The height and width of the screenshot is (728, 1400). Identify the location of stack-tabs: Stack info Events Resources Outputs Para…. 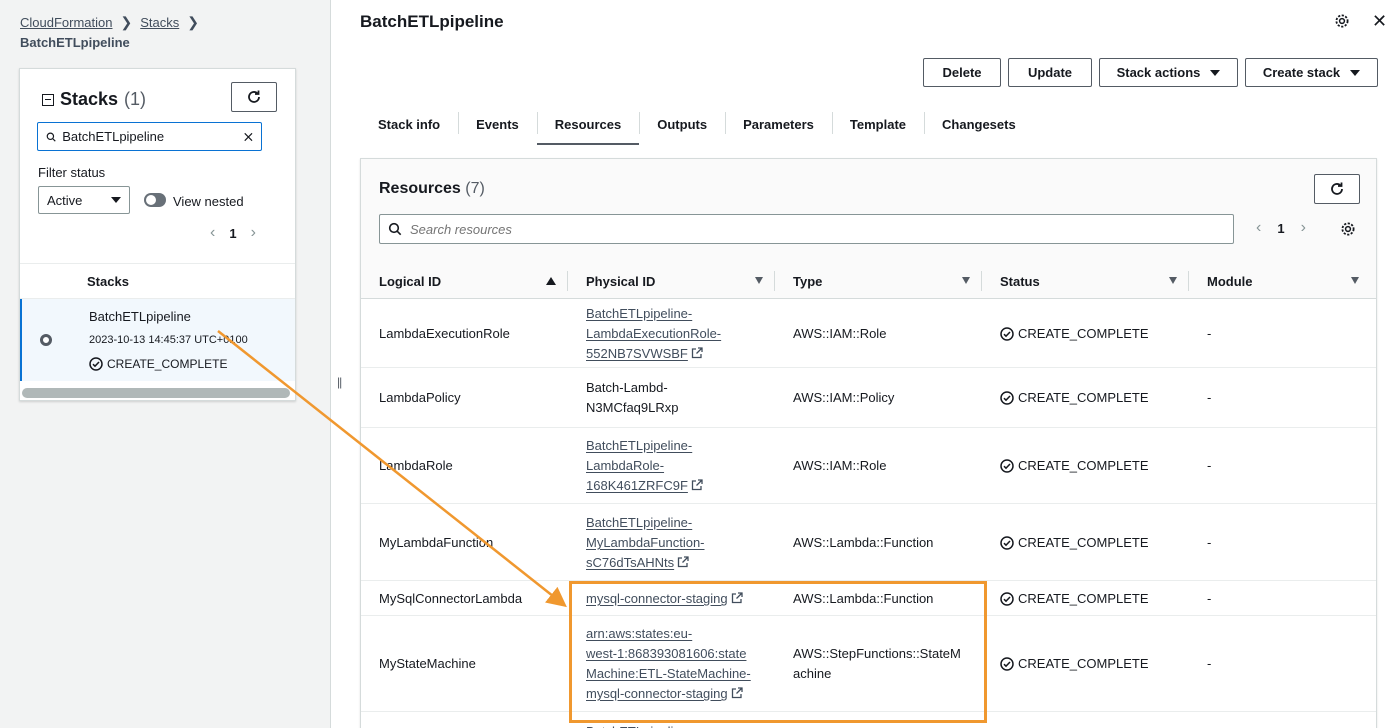
(697, 124).